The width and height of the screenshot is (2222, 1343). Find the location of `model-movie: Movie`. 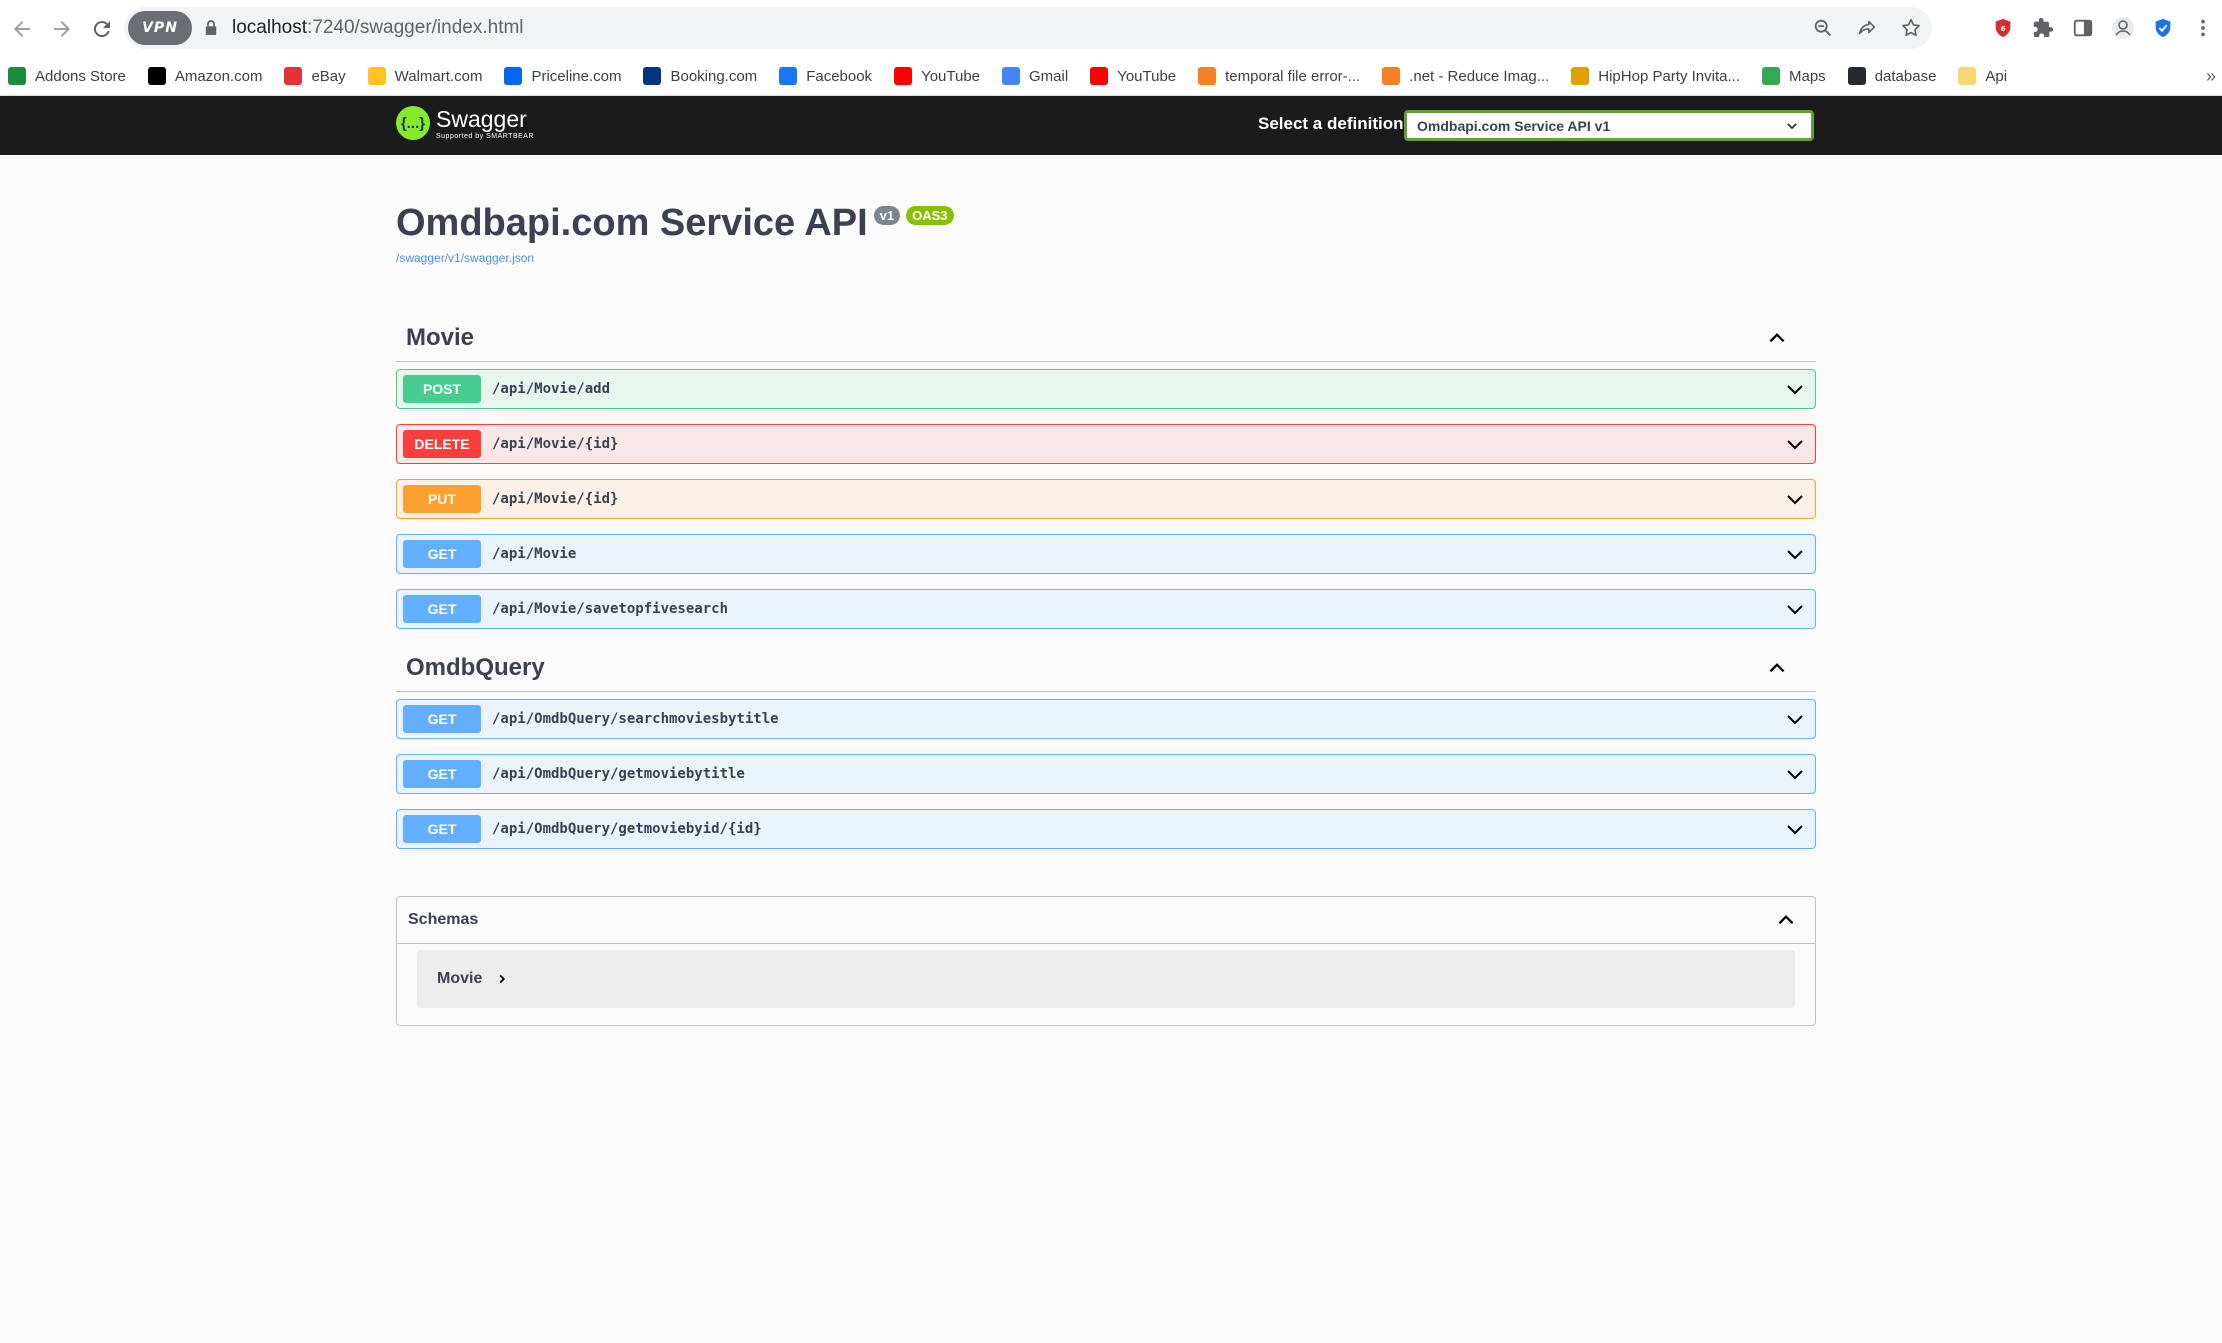

model-movie: Movie is located at coordinates (1106, 979).